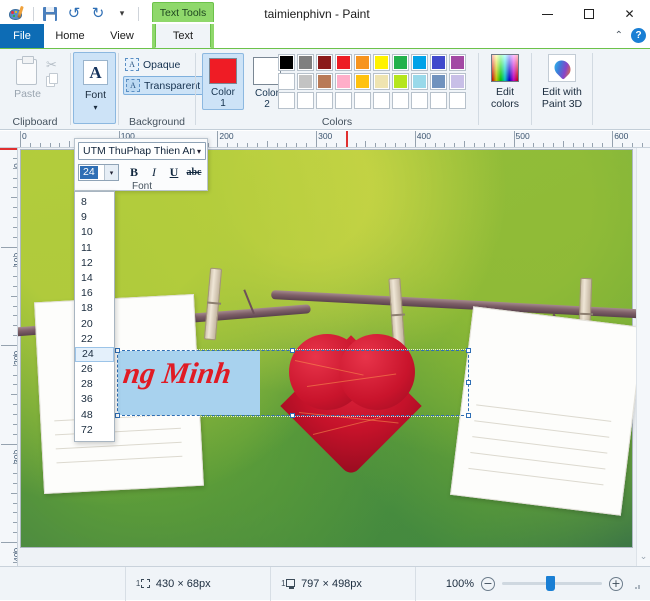 Image resolution: width=650 pixels, height=601 pixels. I want to click on font-size-option-14: 14, so click(94, 278).